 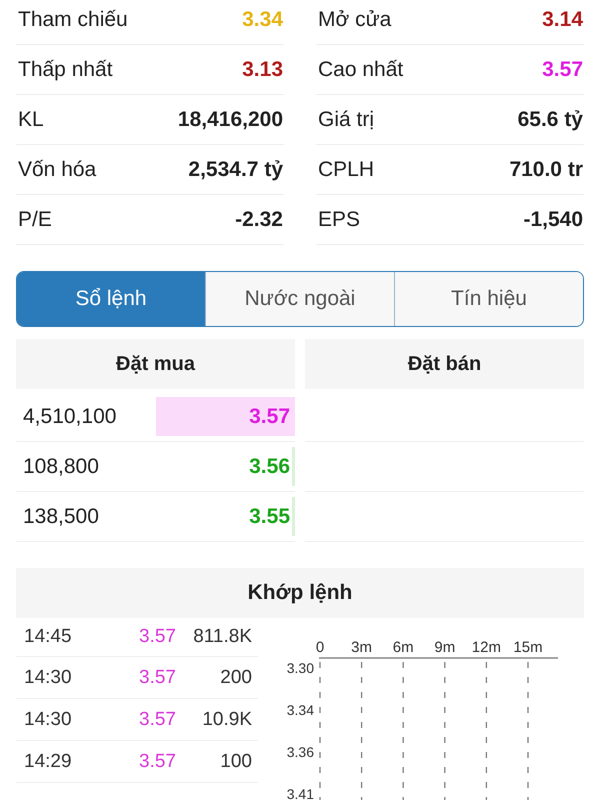 What do you see at coordinates (553, 220) in the screenshot?
I see `stat-value: -1,540` at bounding box center [553, 220].